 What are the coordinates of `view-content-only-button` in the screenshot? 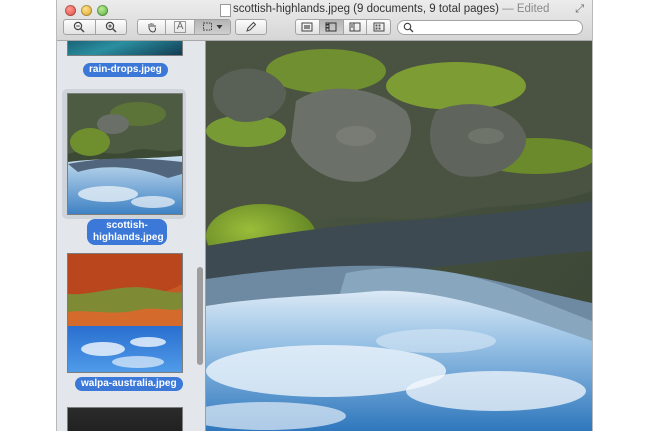 It's located at (308, 27).